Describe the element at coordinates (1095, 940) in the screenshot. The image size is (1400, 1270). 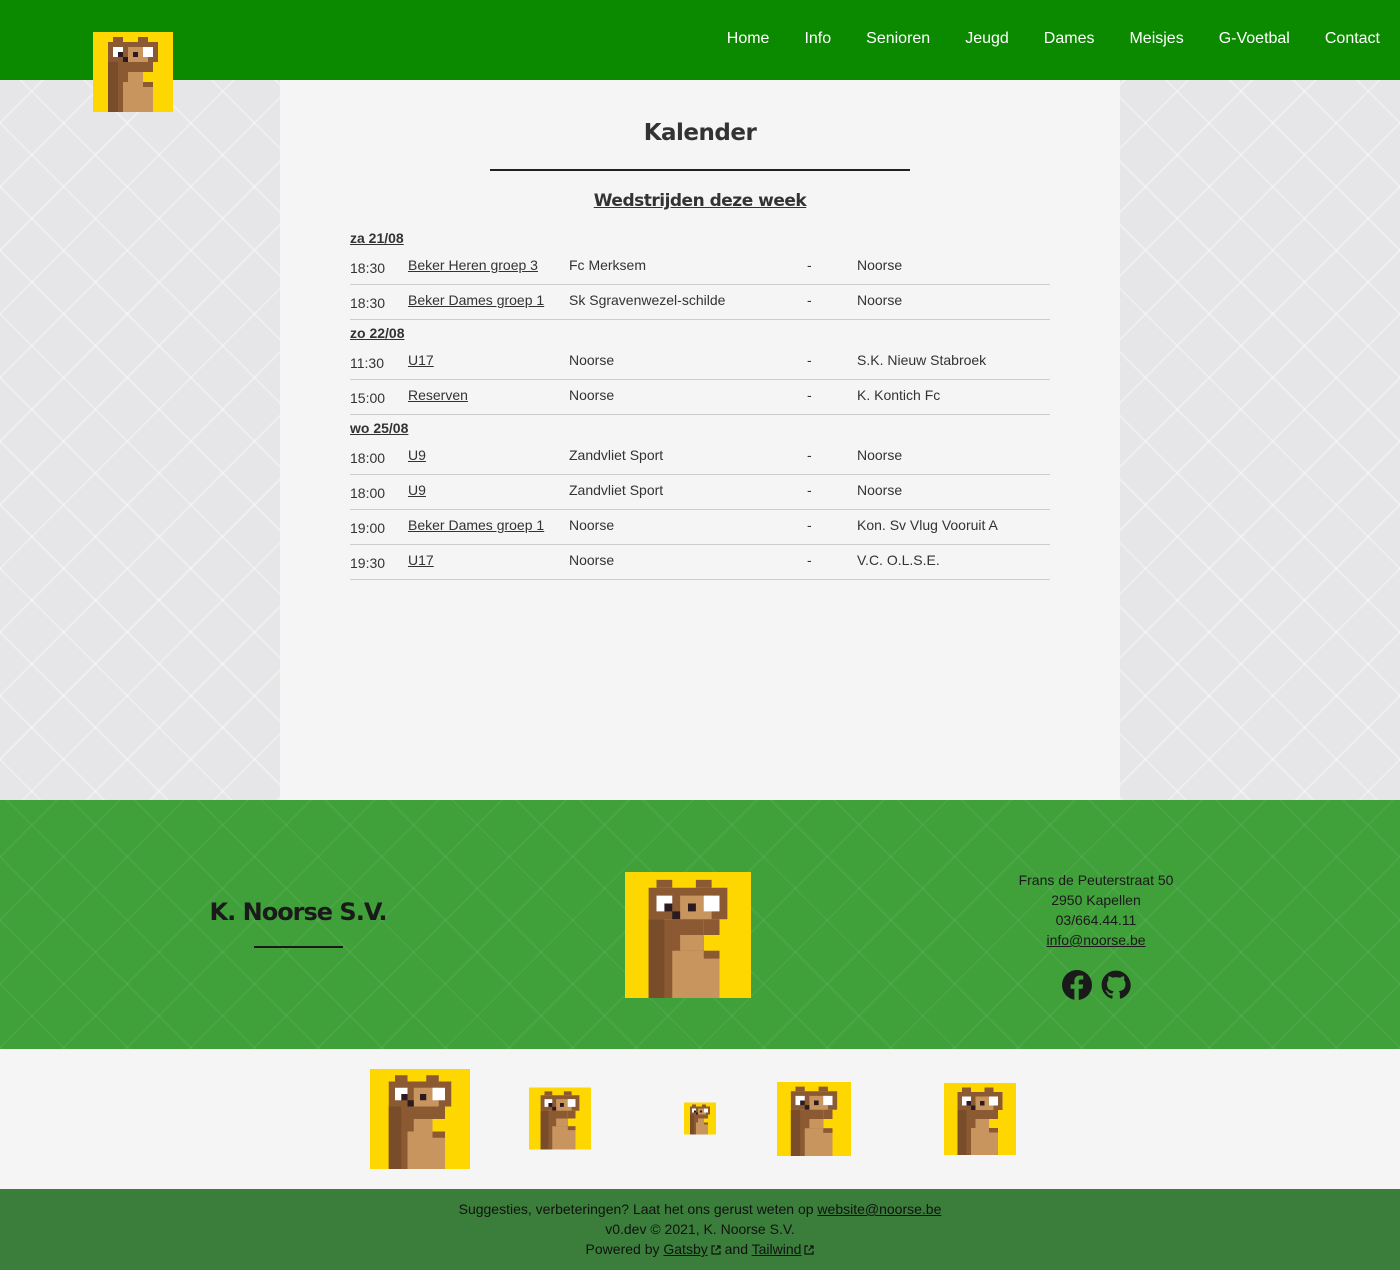
I see `contact-email-link: info@noorse.be` at that location.